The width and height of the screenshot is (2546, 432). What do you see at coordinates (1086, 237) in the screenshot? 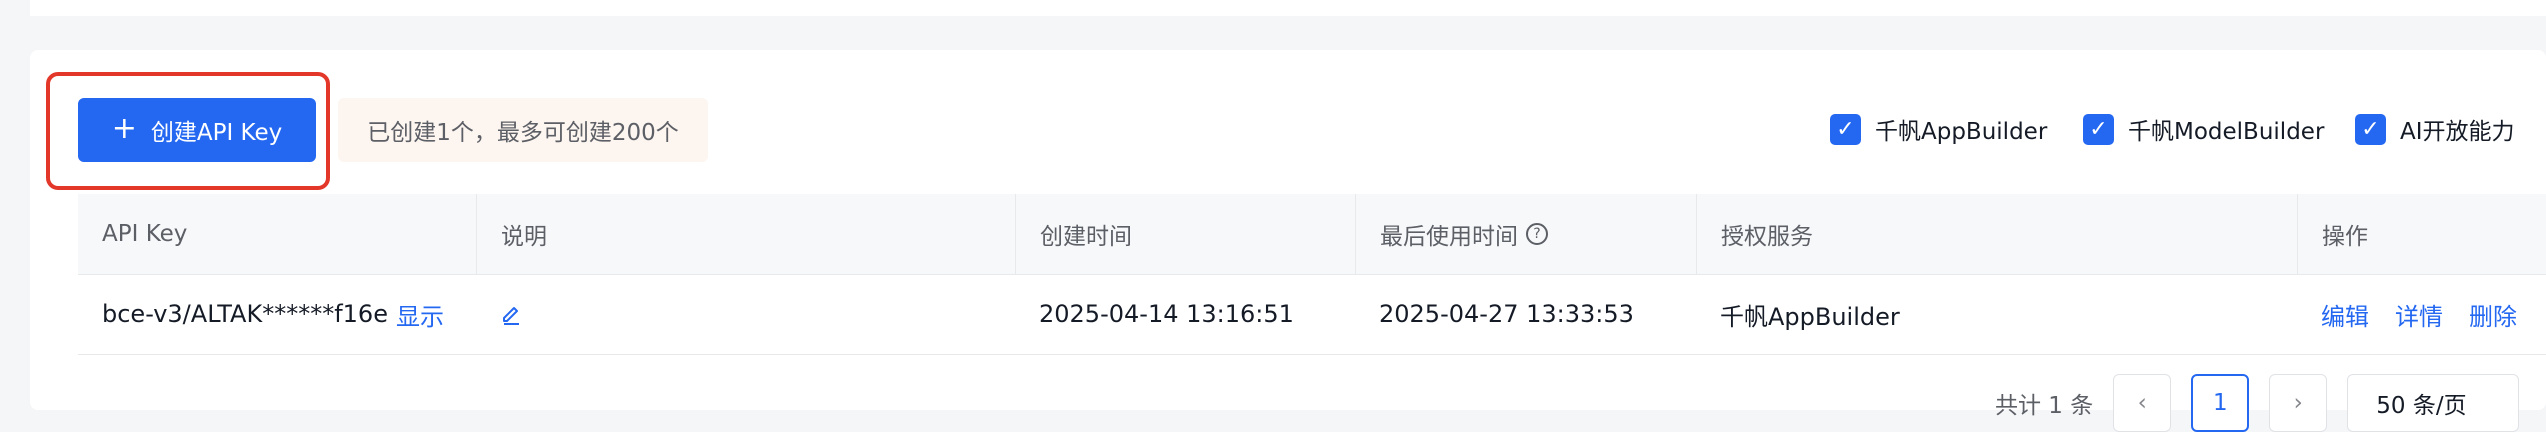
I see `header-created-label: 创建时间` at bounding box center [1086, 237].